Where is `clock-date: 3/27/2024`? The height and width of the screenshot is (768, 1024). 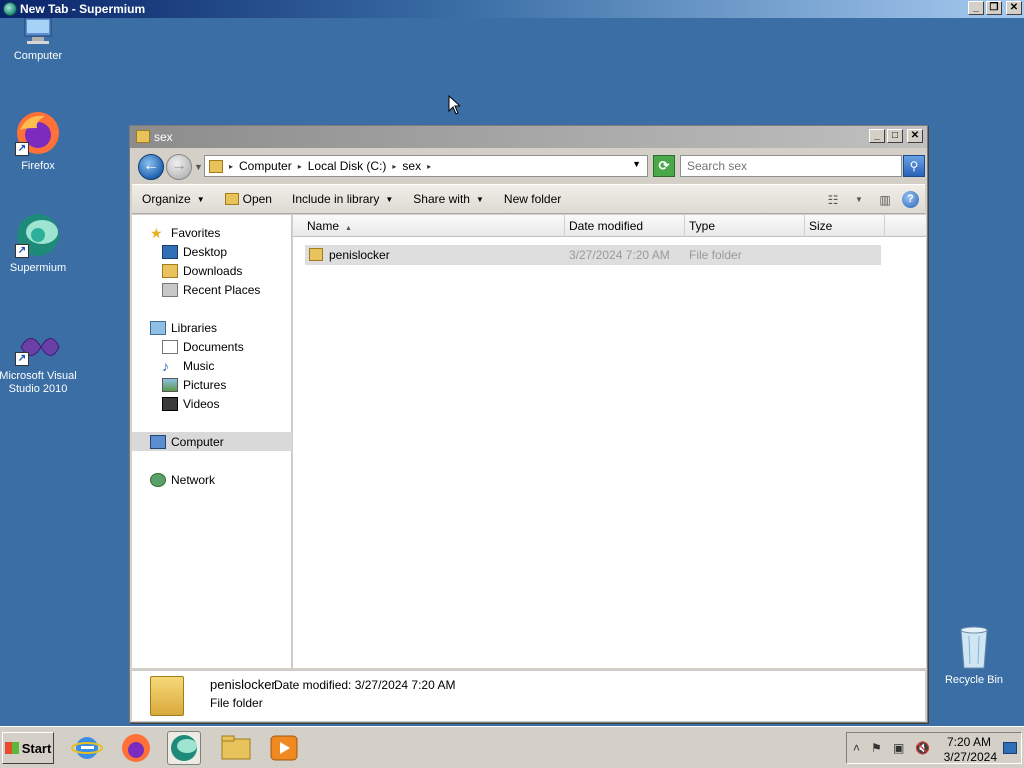
clock-date: 3/27/2024 is located at coordinates (970, 757).